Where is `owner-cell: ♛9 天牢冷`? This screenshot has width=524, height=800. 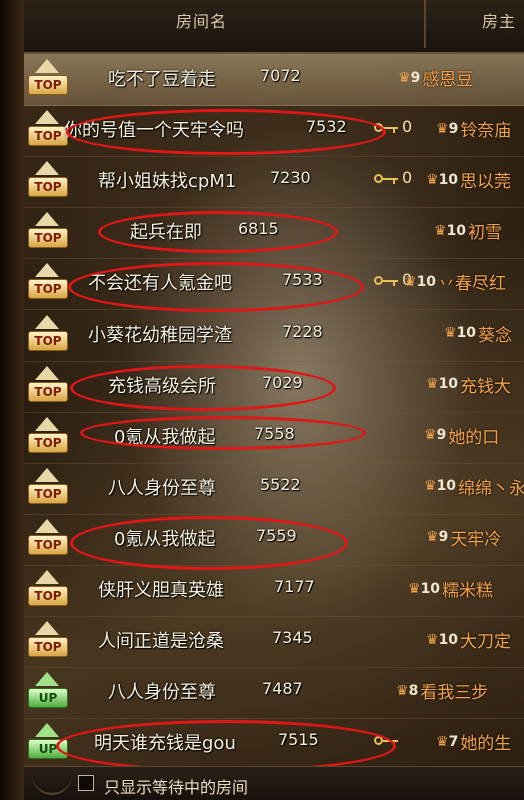
owner-cell: ♛9 天牢冷 is located at coordinates (463, 537).